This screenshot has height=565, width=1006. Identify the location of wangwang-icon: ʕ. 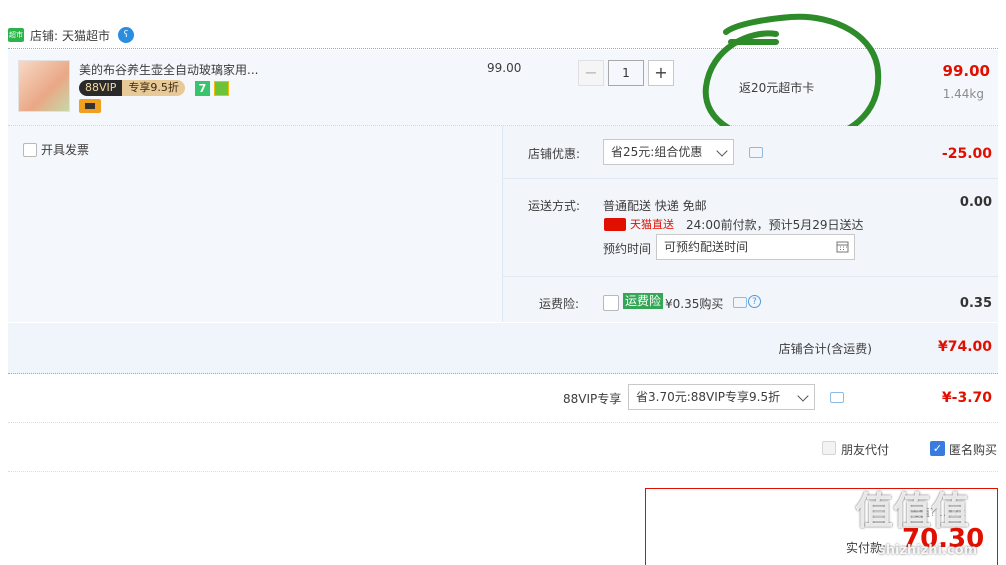
(126, 35).